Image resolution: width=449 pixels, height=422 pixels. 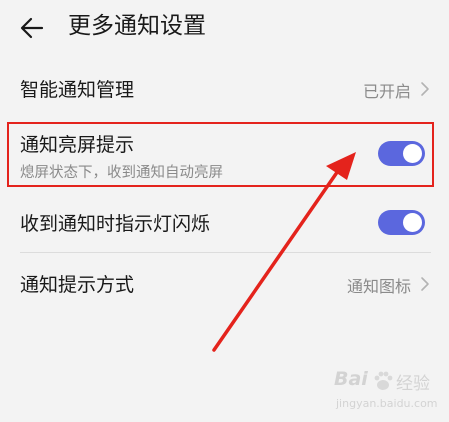 What do you see at coordinates (224, 283) in the screenshot?
I see `notification-style-row: 通知提示方式 通知图标` at bounding box center [224, 283].